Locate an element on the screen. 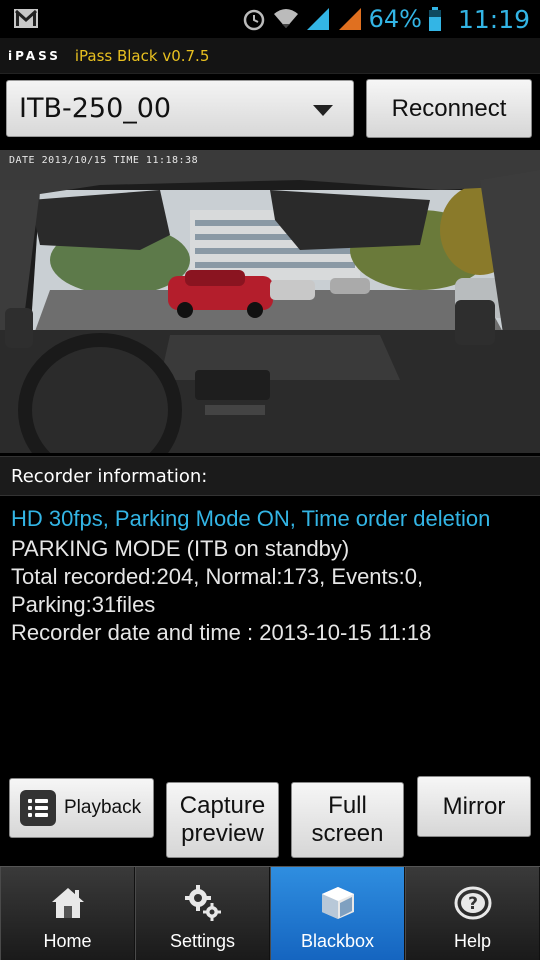 The width and height of the screenshot is (540, 960). capture-label-line2: preview is located at coordinates (222, 833).